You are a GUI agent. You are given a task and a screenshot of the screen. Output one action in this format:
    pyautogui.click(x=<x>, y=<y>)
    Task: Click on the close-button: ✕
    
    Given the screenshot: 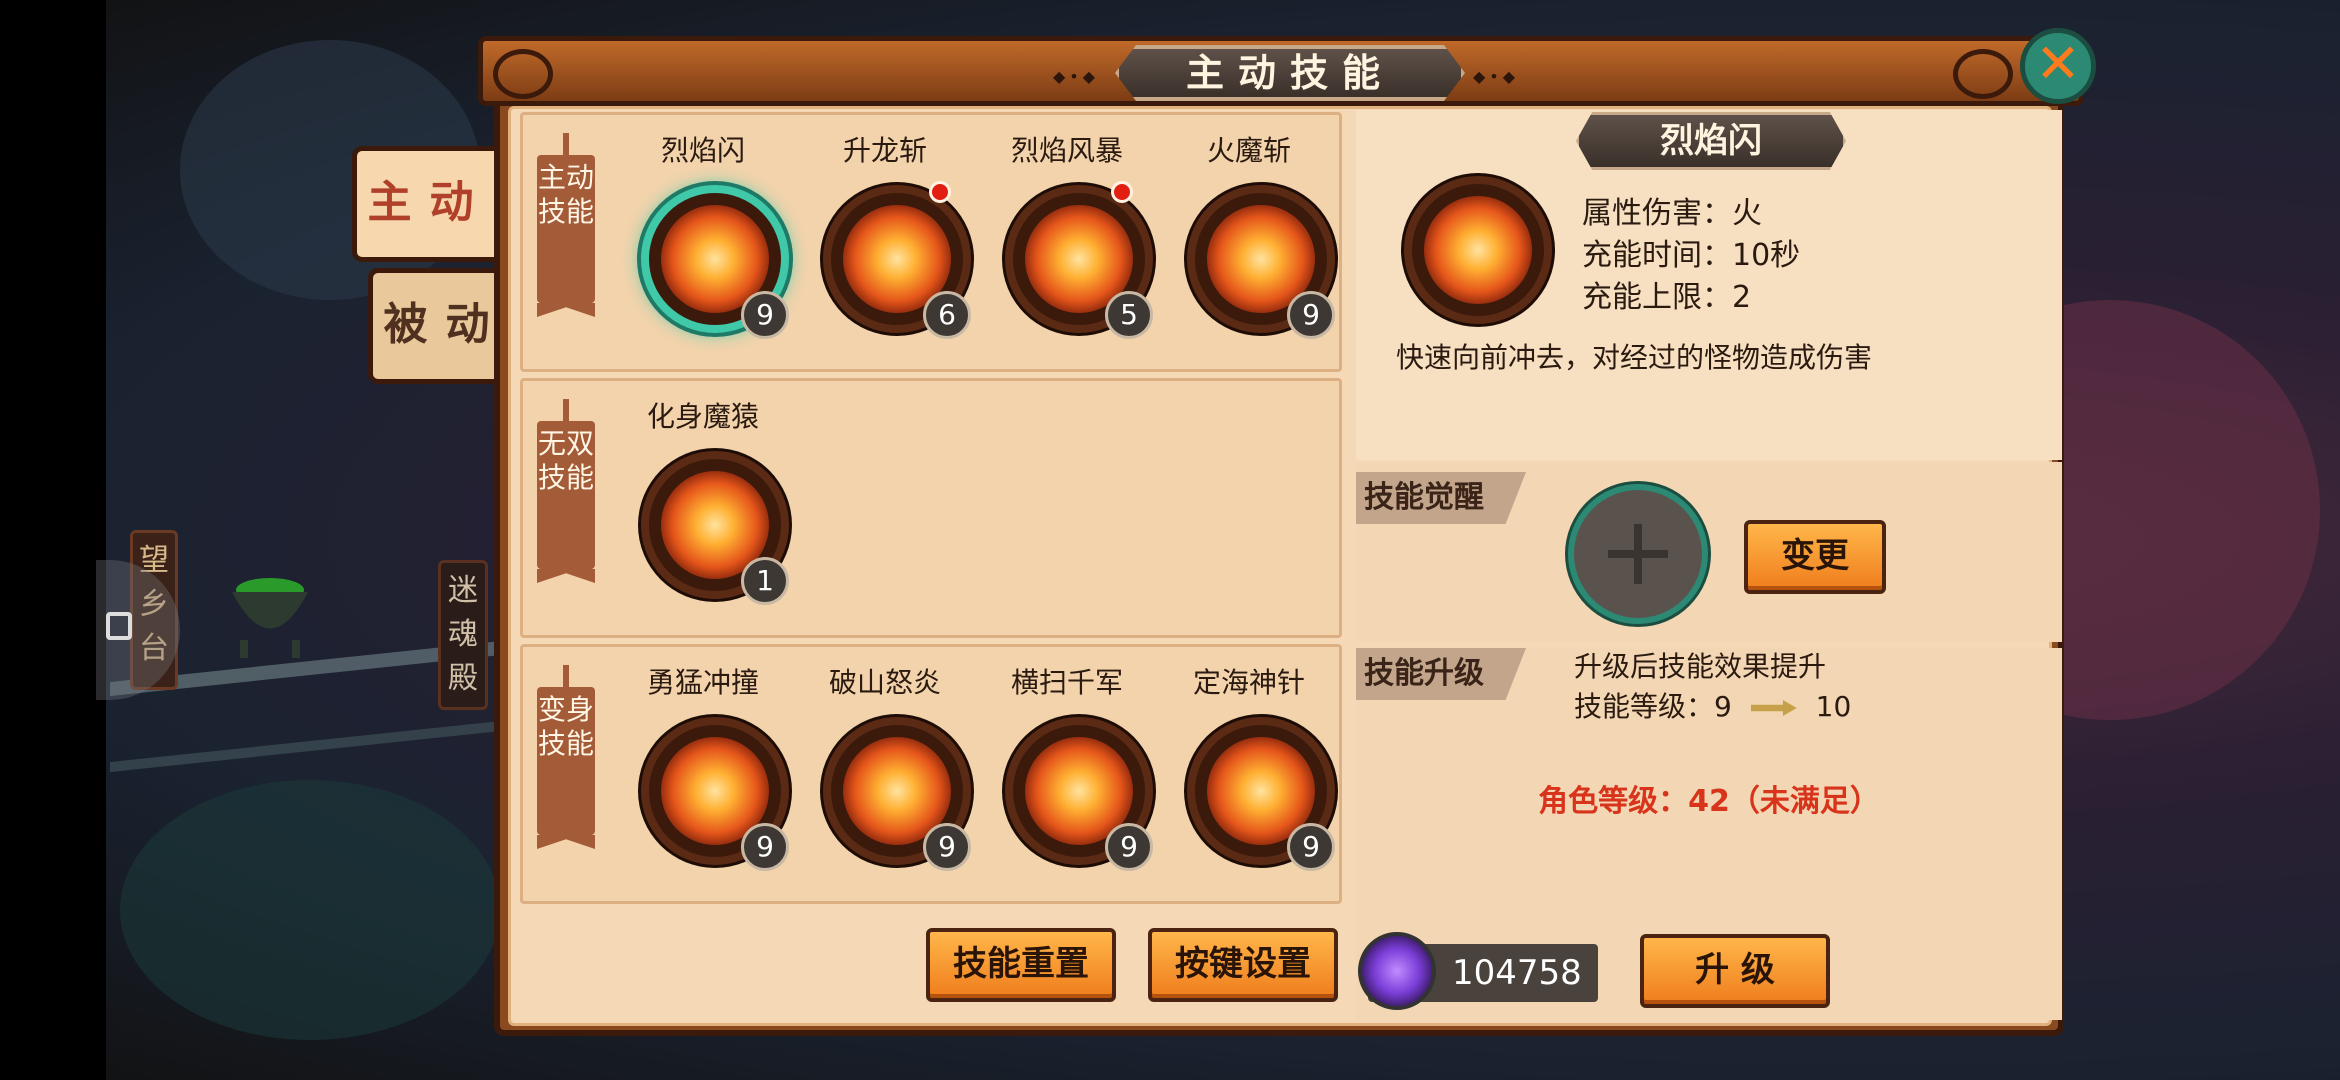 What is the action you would take?
    pyautogui.click(x=2058, y=66)
    